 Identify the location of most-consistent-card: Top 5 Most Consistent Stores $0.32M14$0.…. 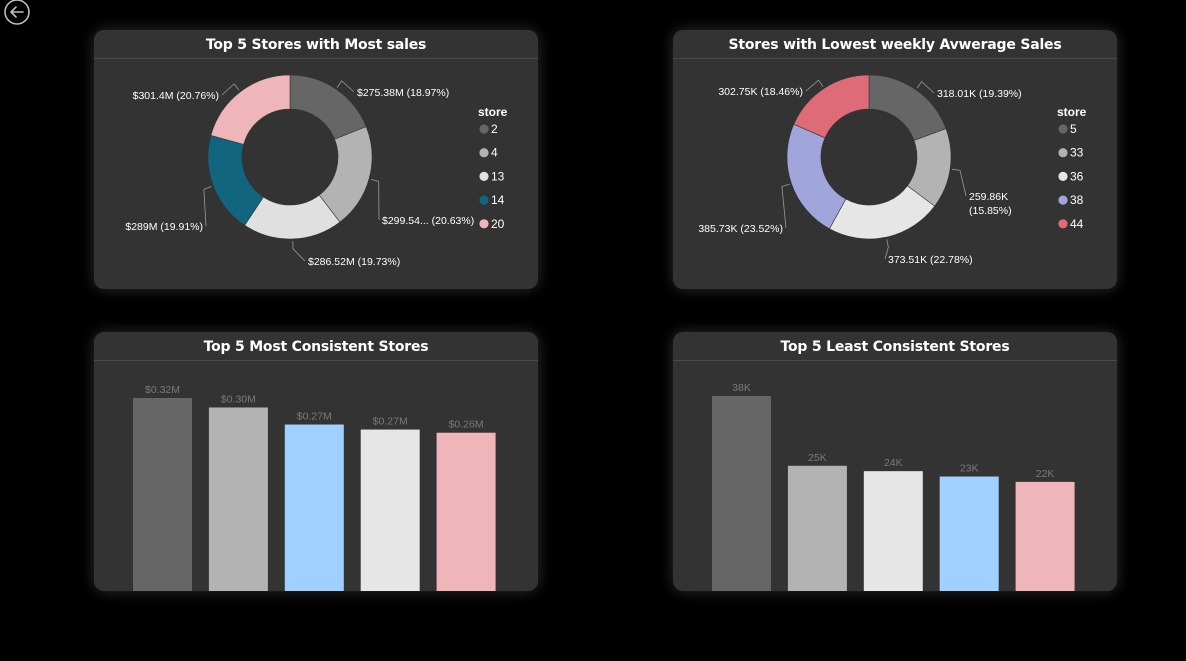
(316, 461).